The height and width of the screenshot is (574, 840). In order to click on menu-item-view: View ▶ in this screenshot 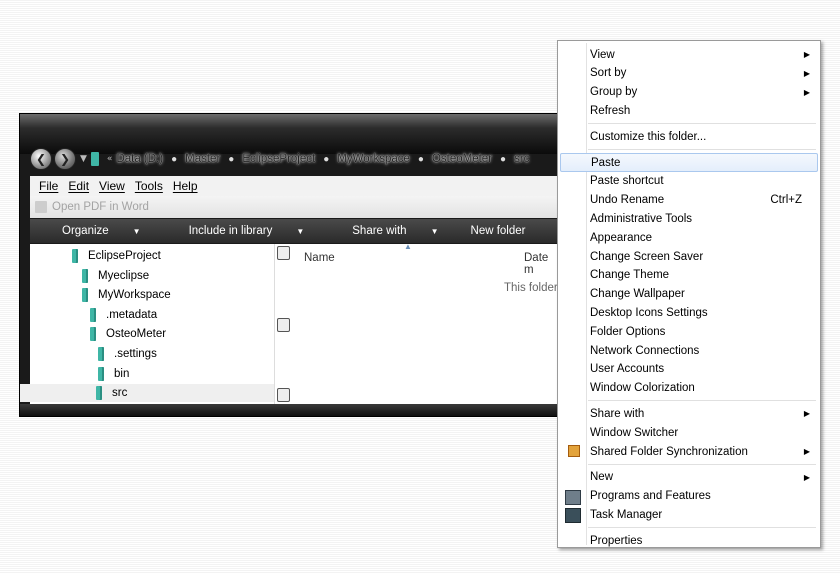, I will do `click(689, 54)`.